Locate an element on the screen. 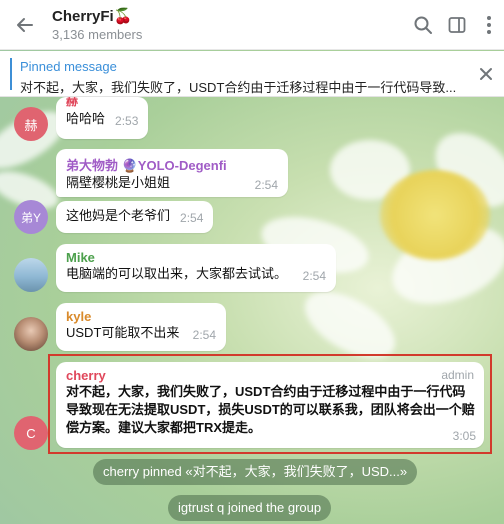  sender-name: 弟大物勃 🔮YOLO-Degenfi is located at coordinates (172, 164).